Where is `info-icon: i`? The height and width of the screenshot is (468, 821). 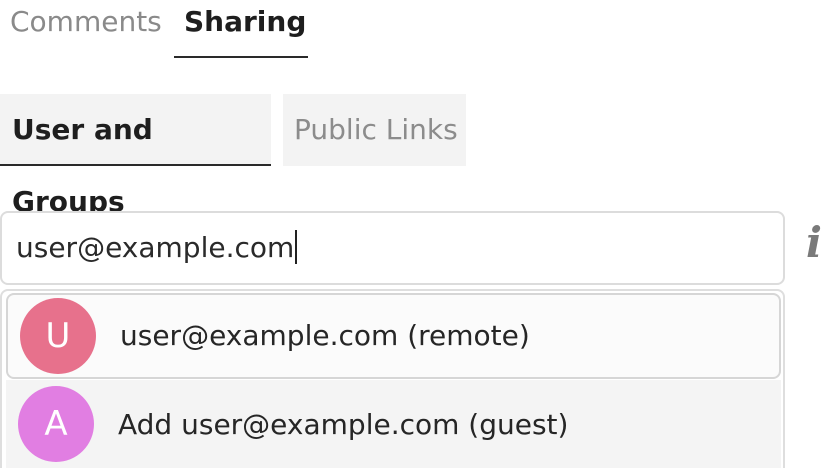
info-icon: i is located at coordinates (813, 243).